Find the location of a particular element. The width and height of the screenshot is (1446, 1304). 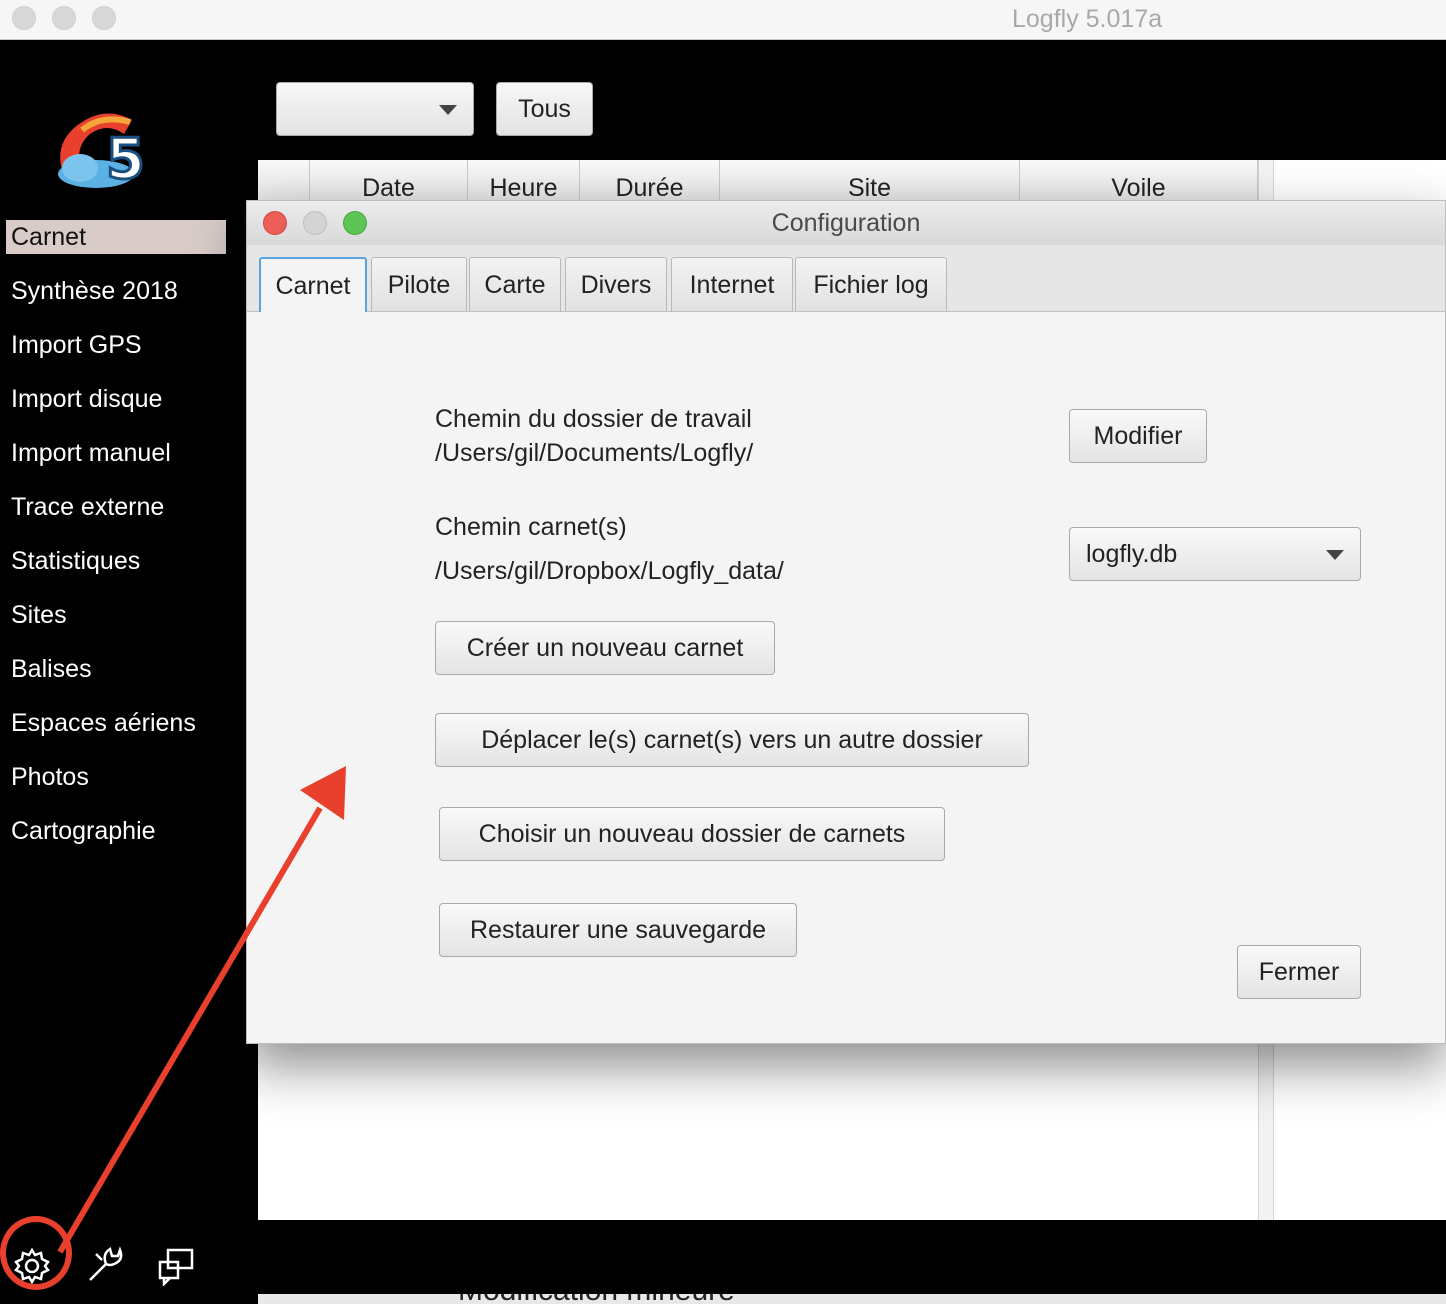

column-header-voile: Voile is located at coordinates (1139, 181).